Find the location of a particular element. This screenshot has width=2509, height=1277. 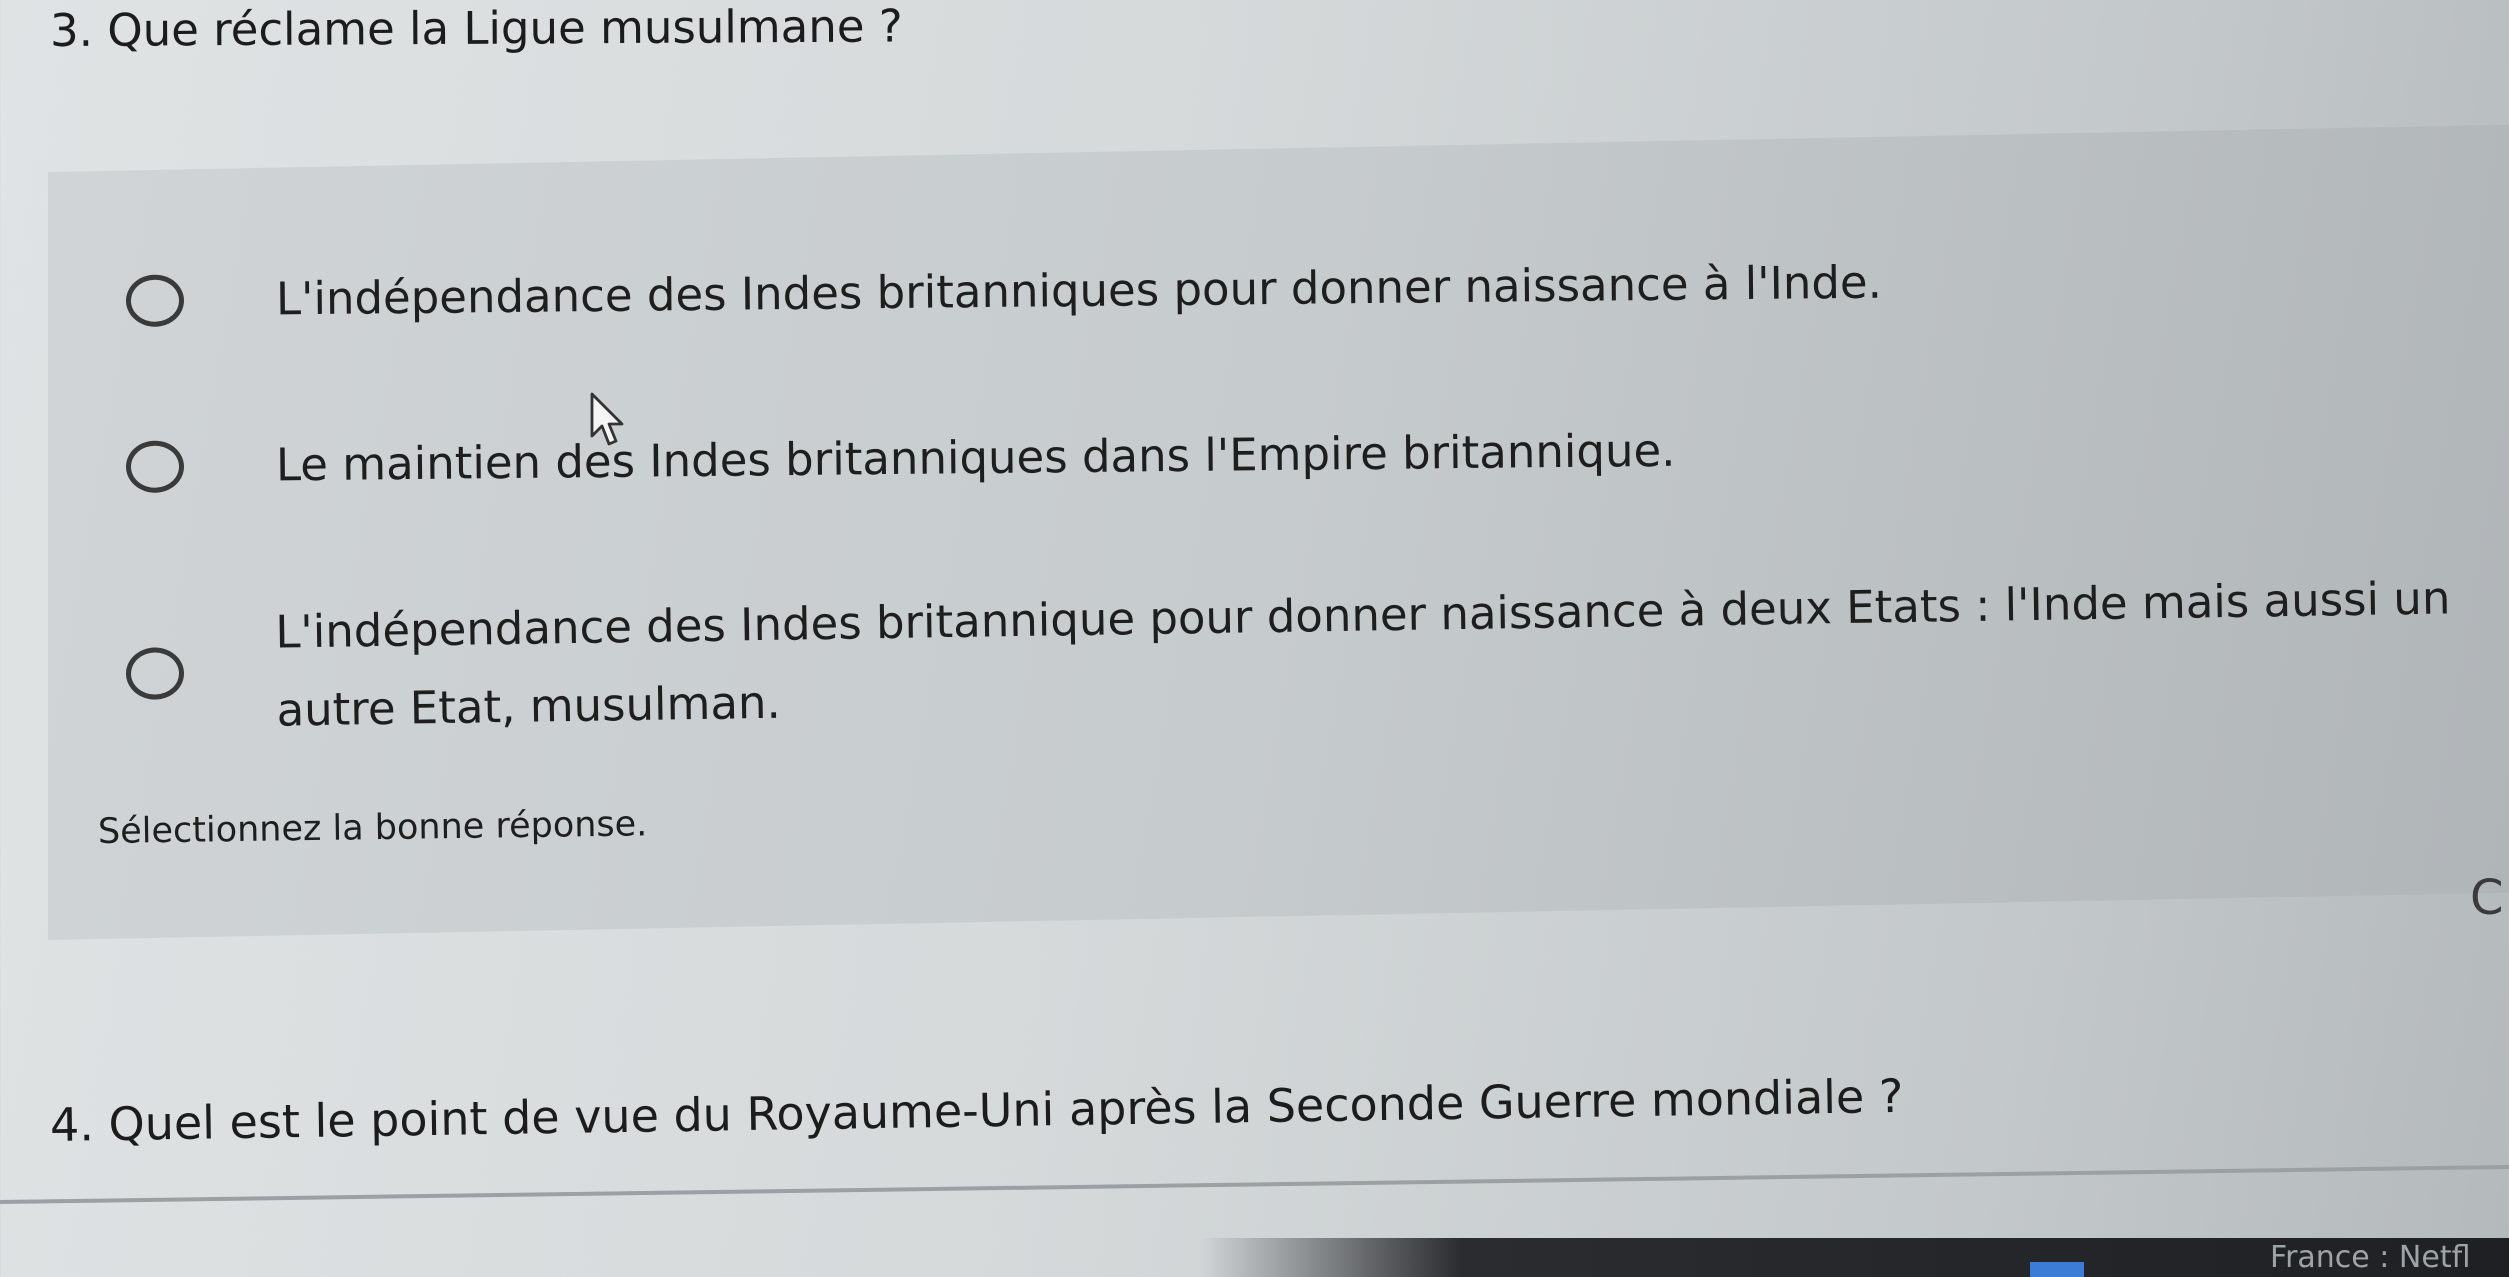

taskbar-notification-text: France : Netfl is located at coordinates (2370, 1257).